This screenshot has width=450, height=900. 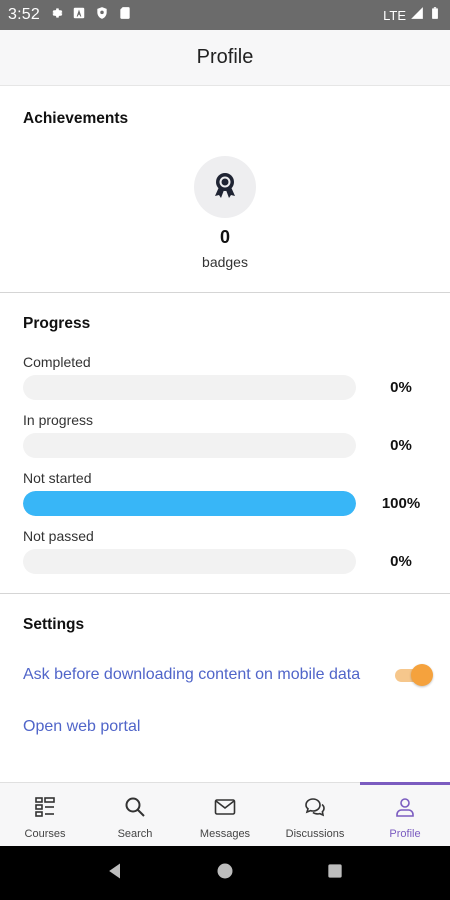 What do you see at coordinates (76, 118) in the screenshot?
I see `achievements-title: Achievements` at bounding box center [76, 118].